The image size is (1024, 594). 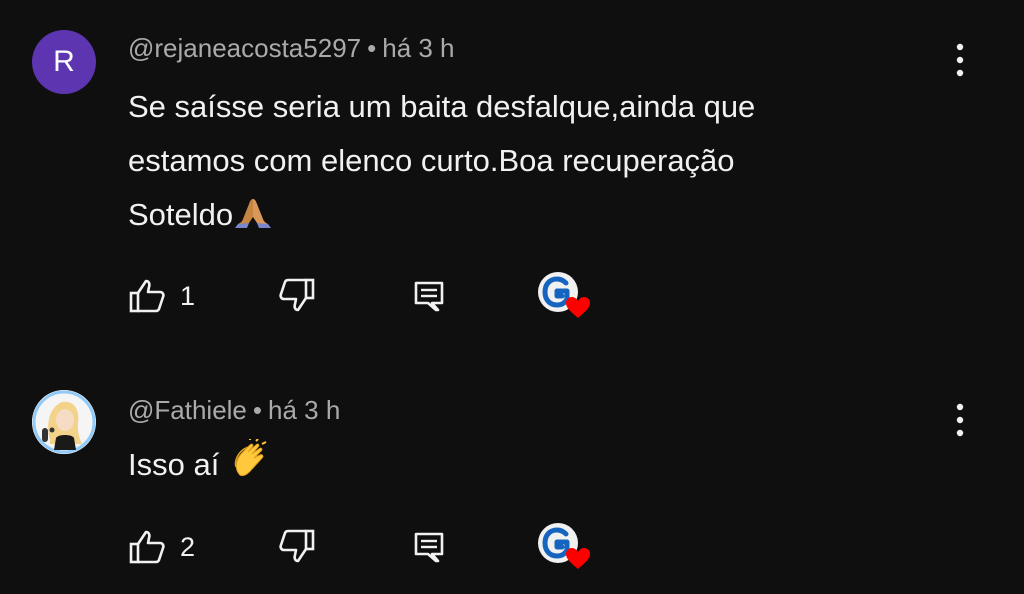 I want to click on like-button: 2, so click(x=161, y=547).